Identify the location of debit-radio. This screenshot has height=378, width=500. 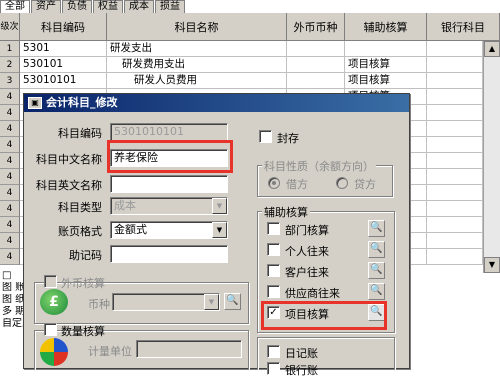
(274, 183).